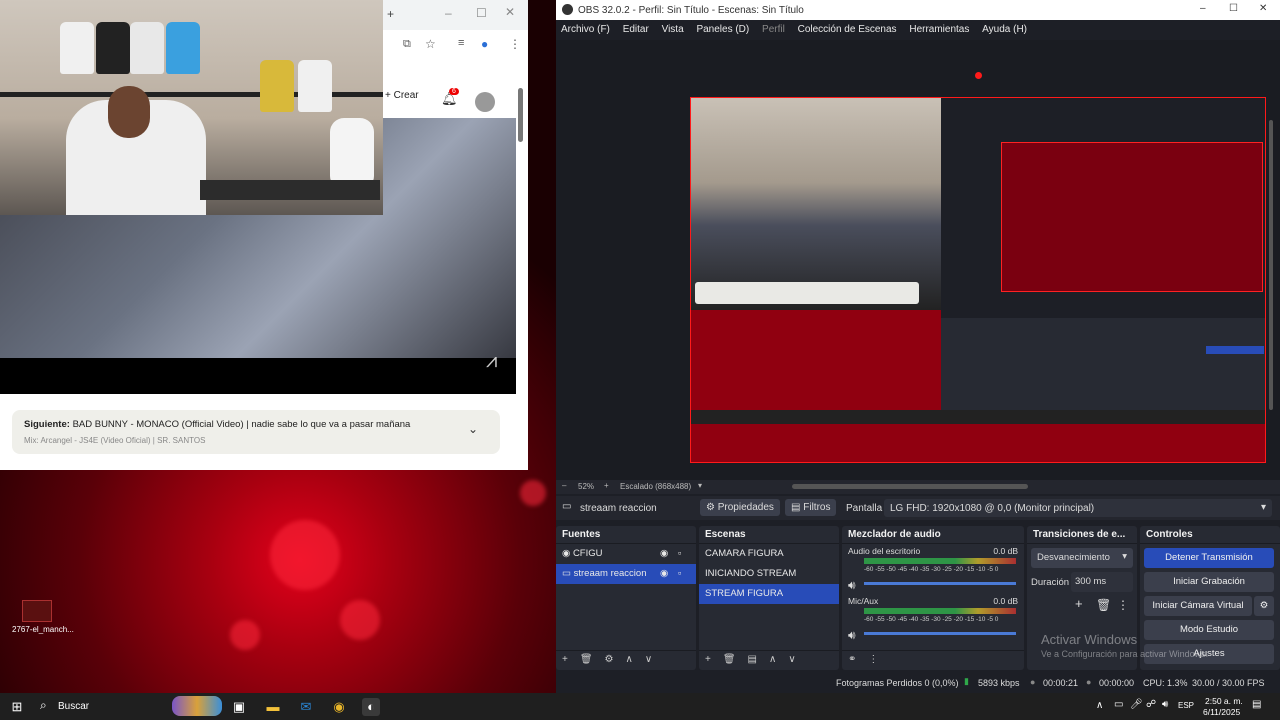  Describe the element at coordinates (1224, 701) in the screenshot. I see `clock-time: 2:50 a. m.` at that location.